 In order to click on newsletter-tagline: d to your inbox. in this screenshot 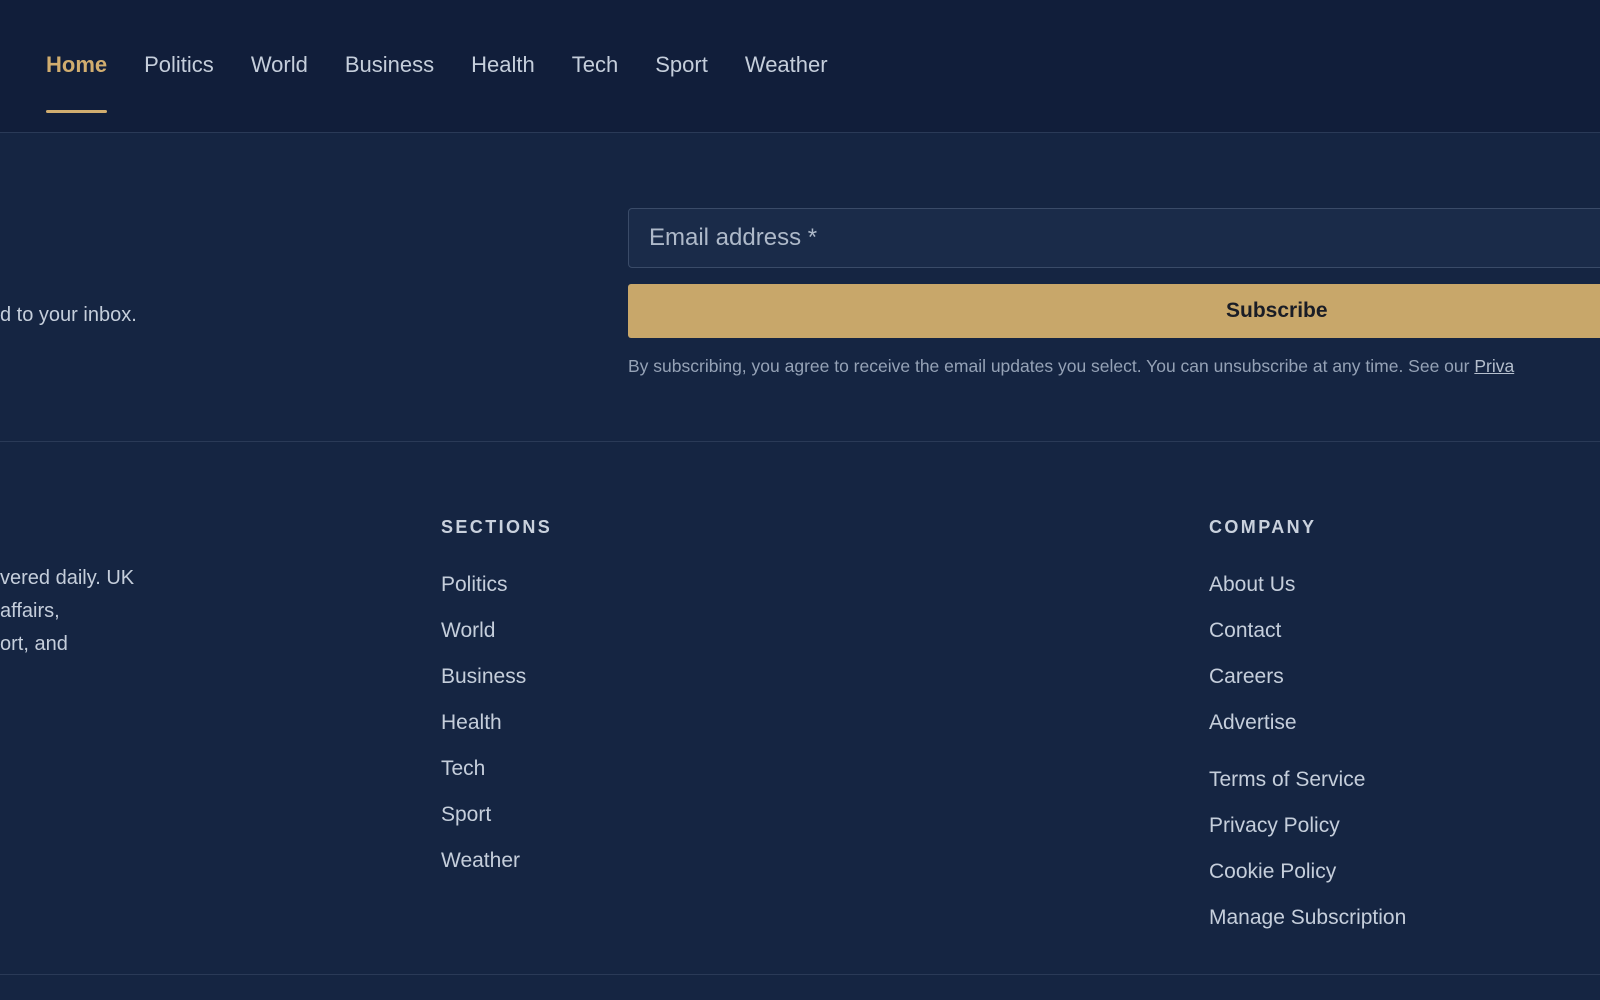, I will do `click(68, 315)`.